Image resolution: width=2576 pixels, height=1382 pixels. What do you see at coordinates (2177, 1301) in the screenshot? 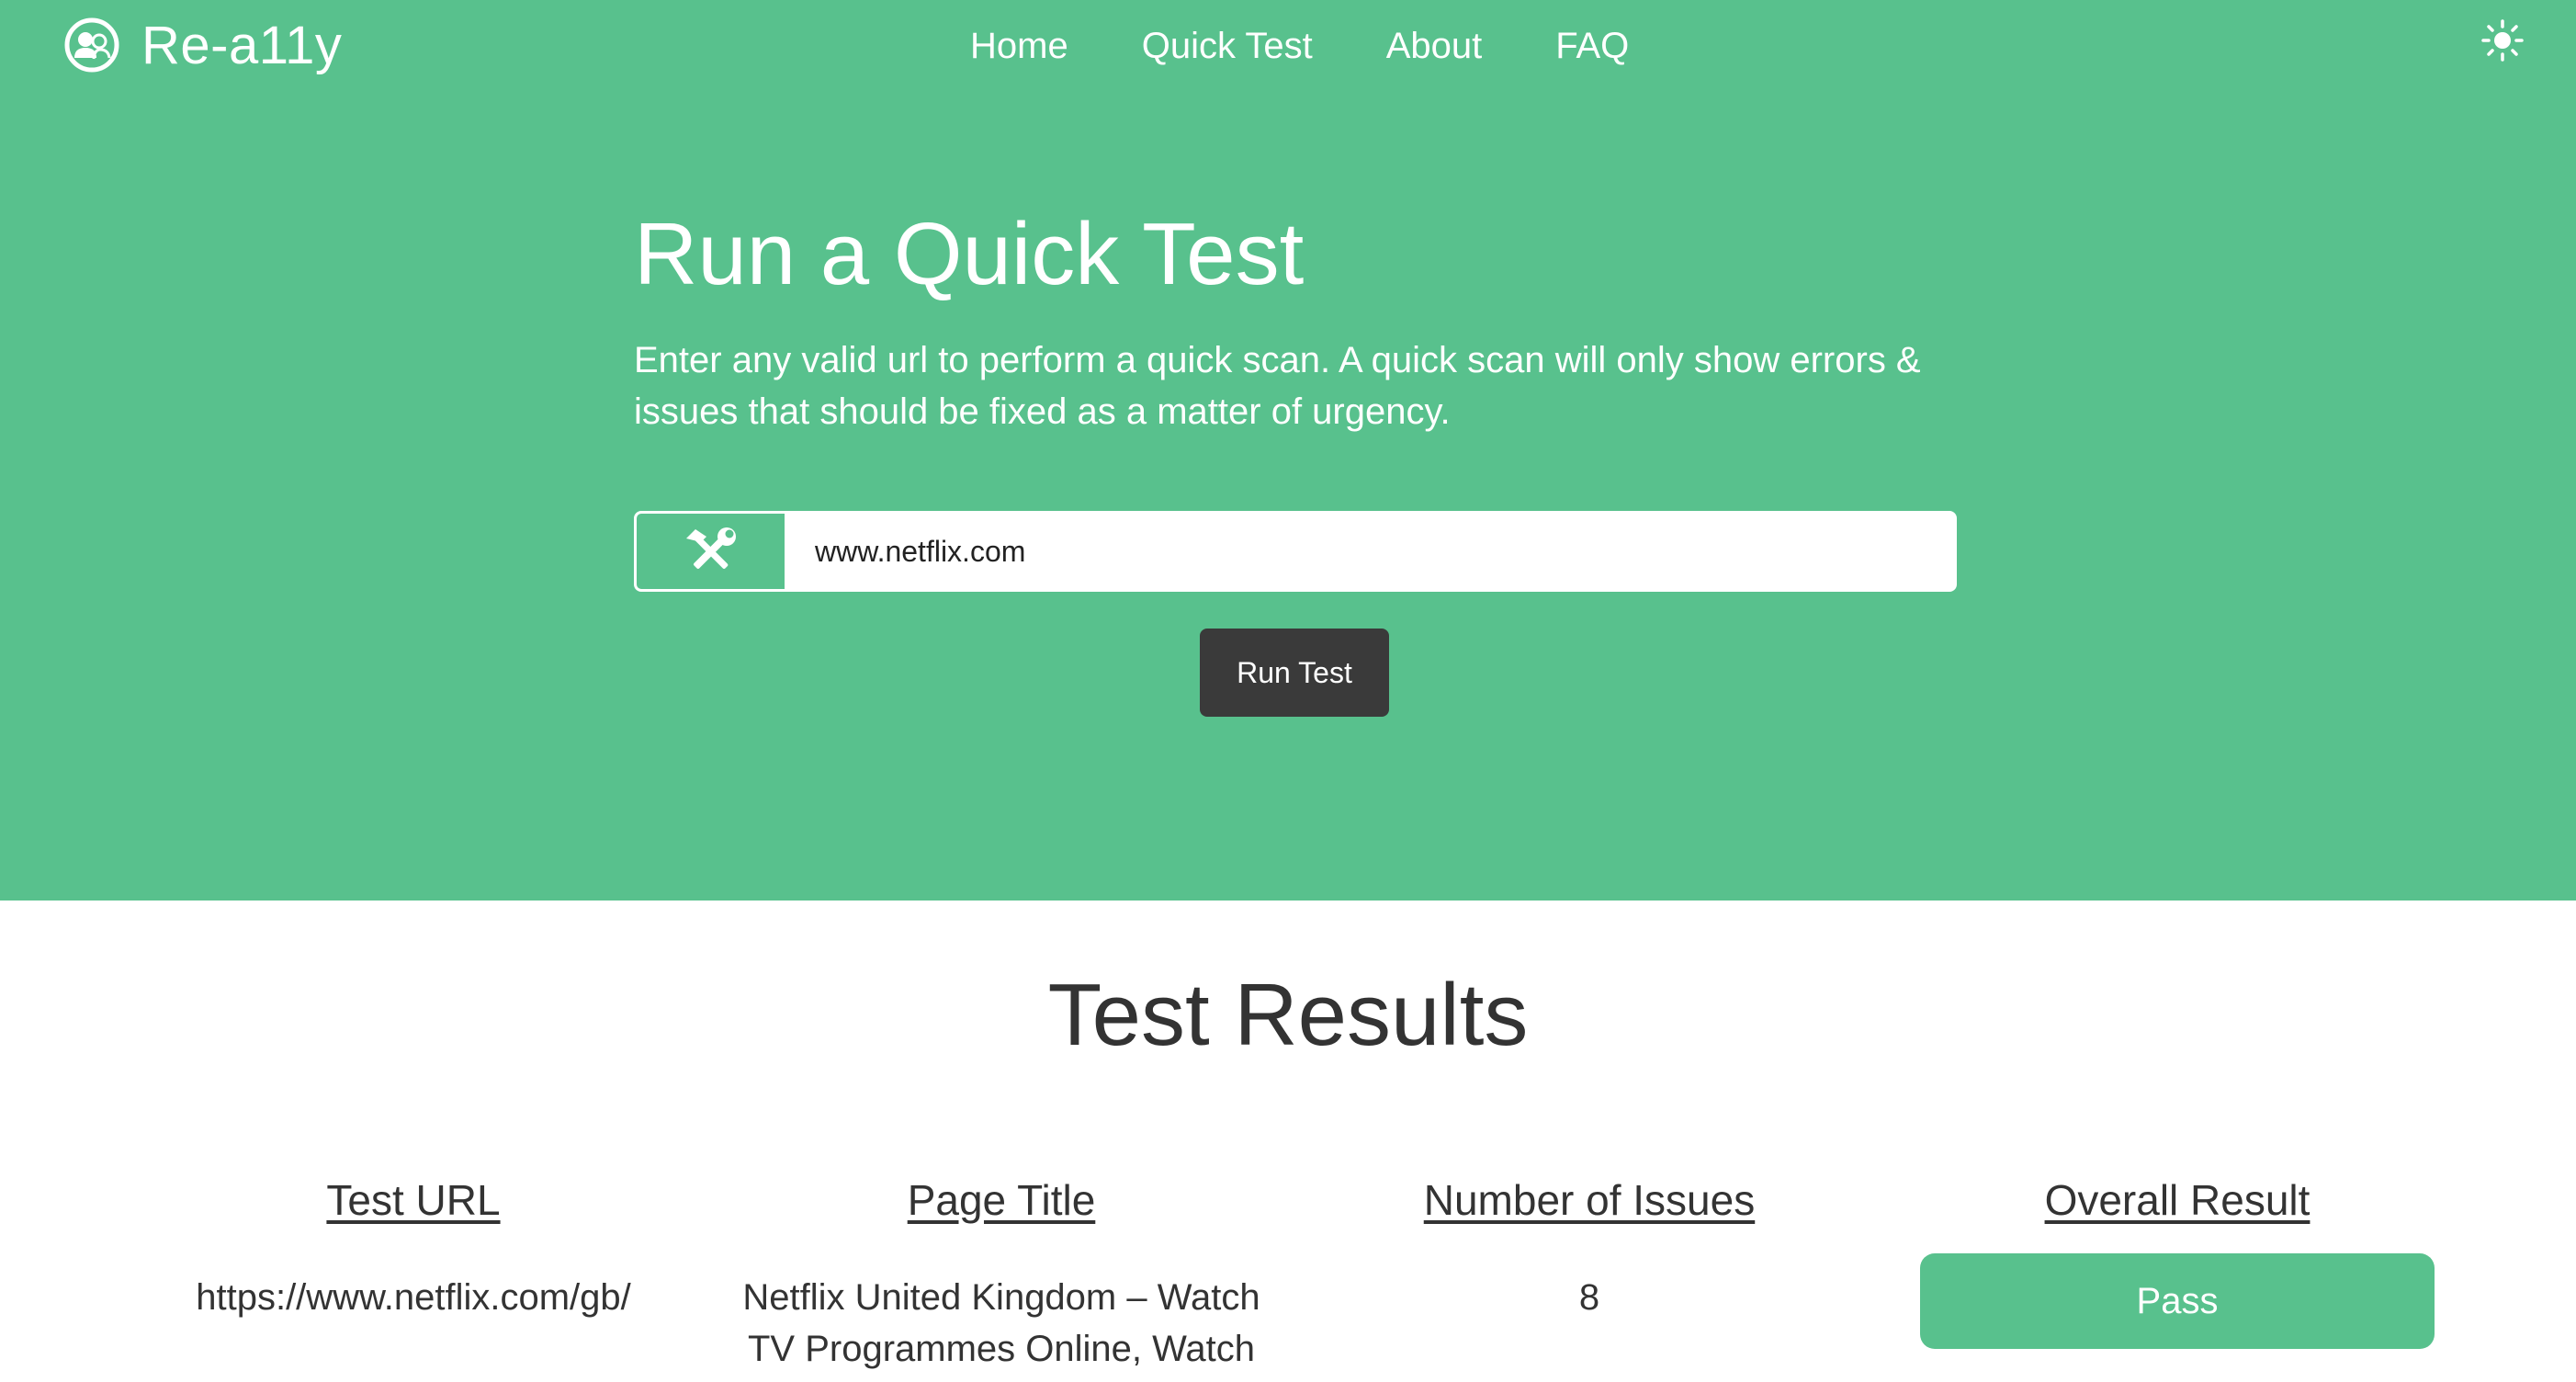
I see `result-badge: Pass` at bounding box center [2177, 1301].